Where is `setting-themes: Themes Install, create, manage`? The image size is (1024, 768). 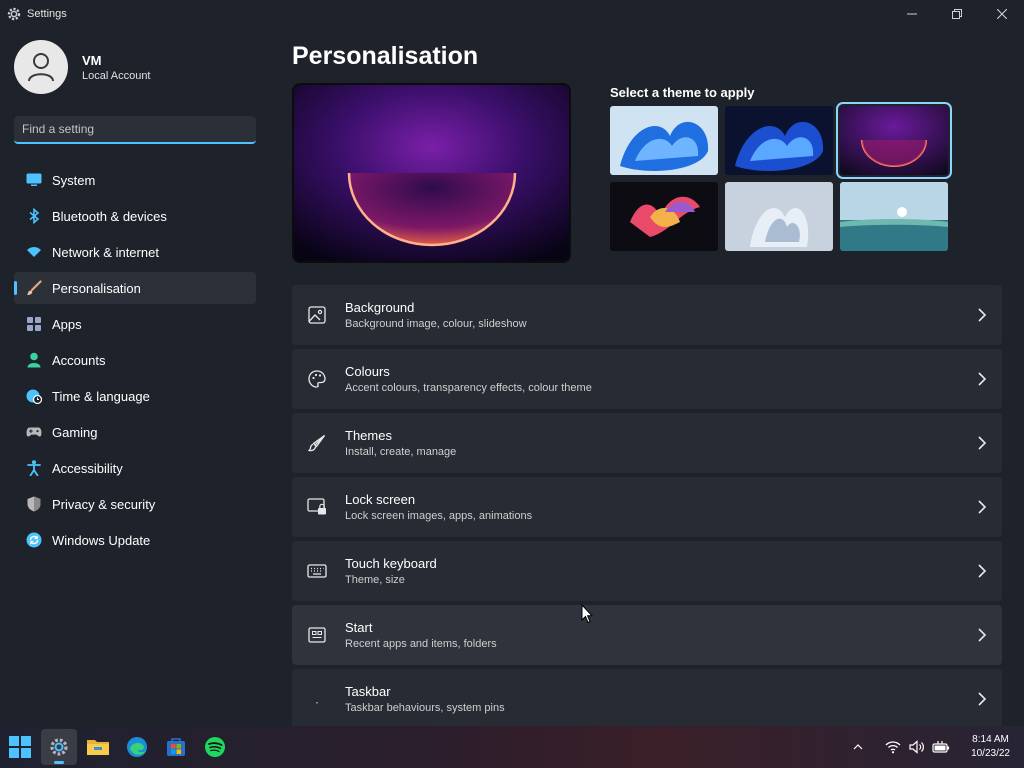 setting-themes: Themes Install, create, manage is located at coordinates (647, 443).